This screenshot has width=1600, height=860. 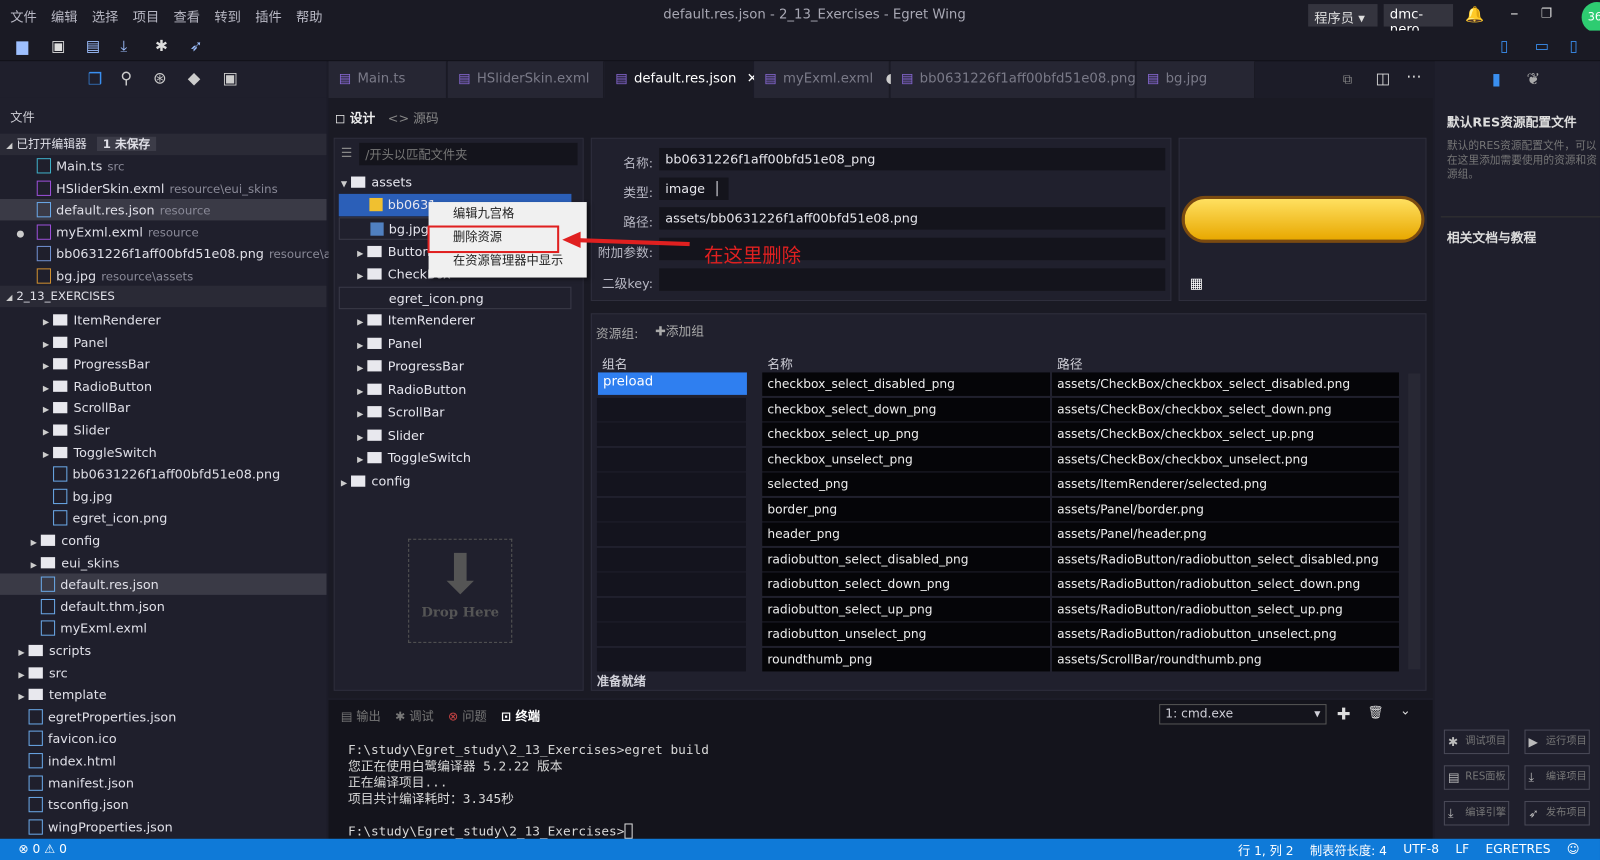 What do you see at coordinates (825, 79) in the screenshot?
I see `editor-tab: ▤myExml.exml ●` at bounding box center [825, 79].